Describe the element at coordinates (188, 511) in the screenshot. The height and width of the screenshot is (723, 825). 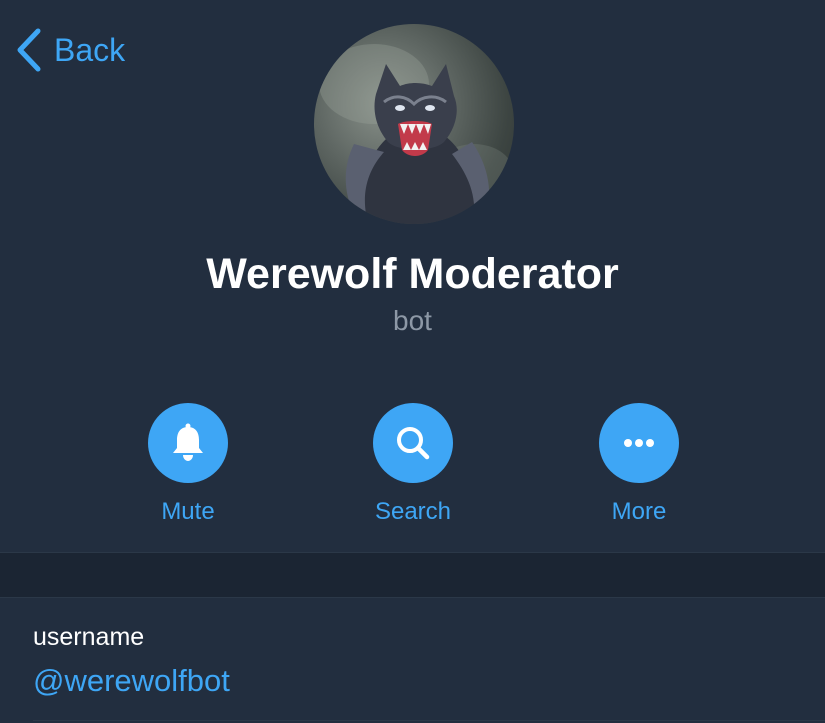
I see `mute-label: Mute` at that location.